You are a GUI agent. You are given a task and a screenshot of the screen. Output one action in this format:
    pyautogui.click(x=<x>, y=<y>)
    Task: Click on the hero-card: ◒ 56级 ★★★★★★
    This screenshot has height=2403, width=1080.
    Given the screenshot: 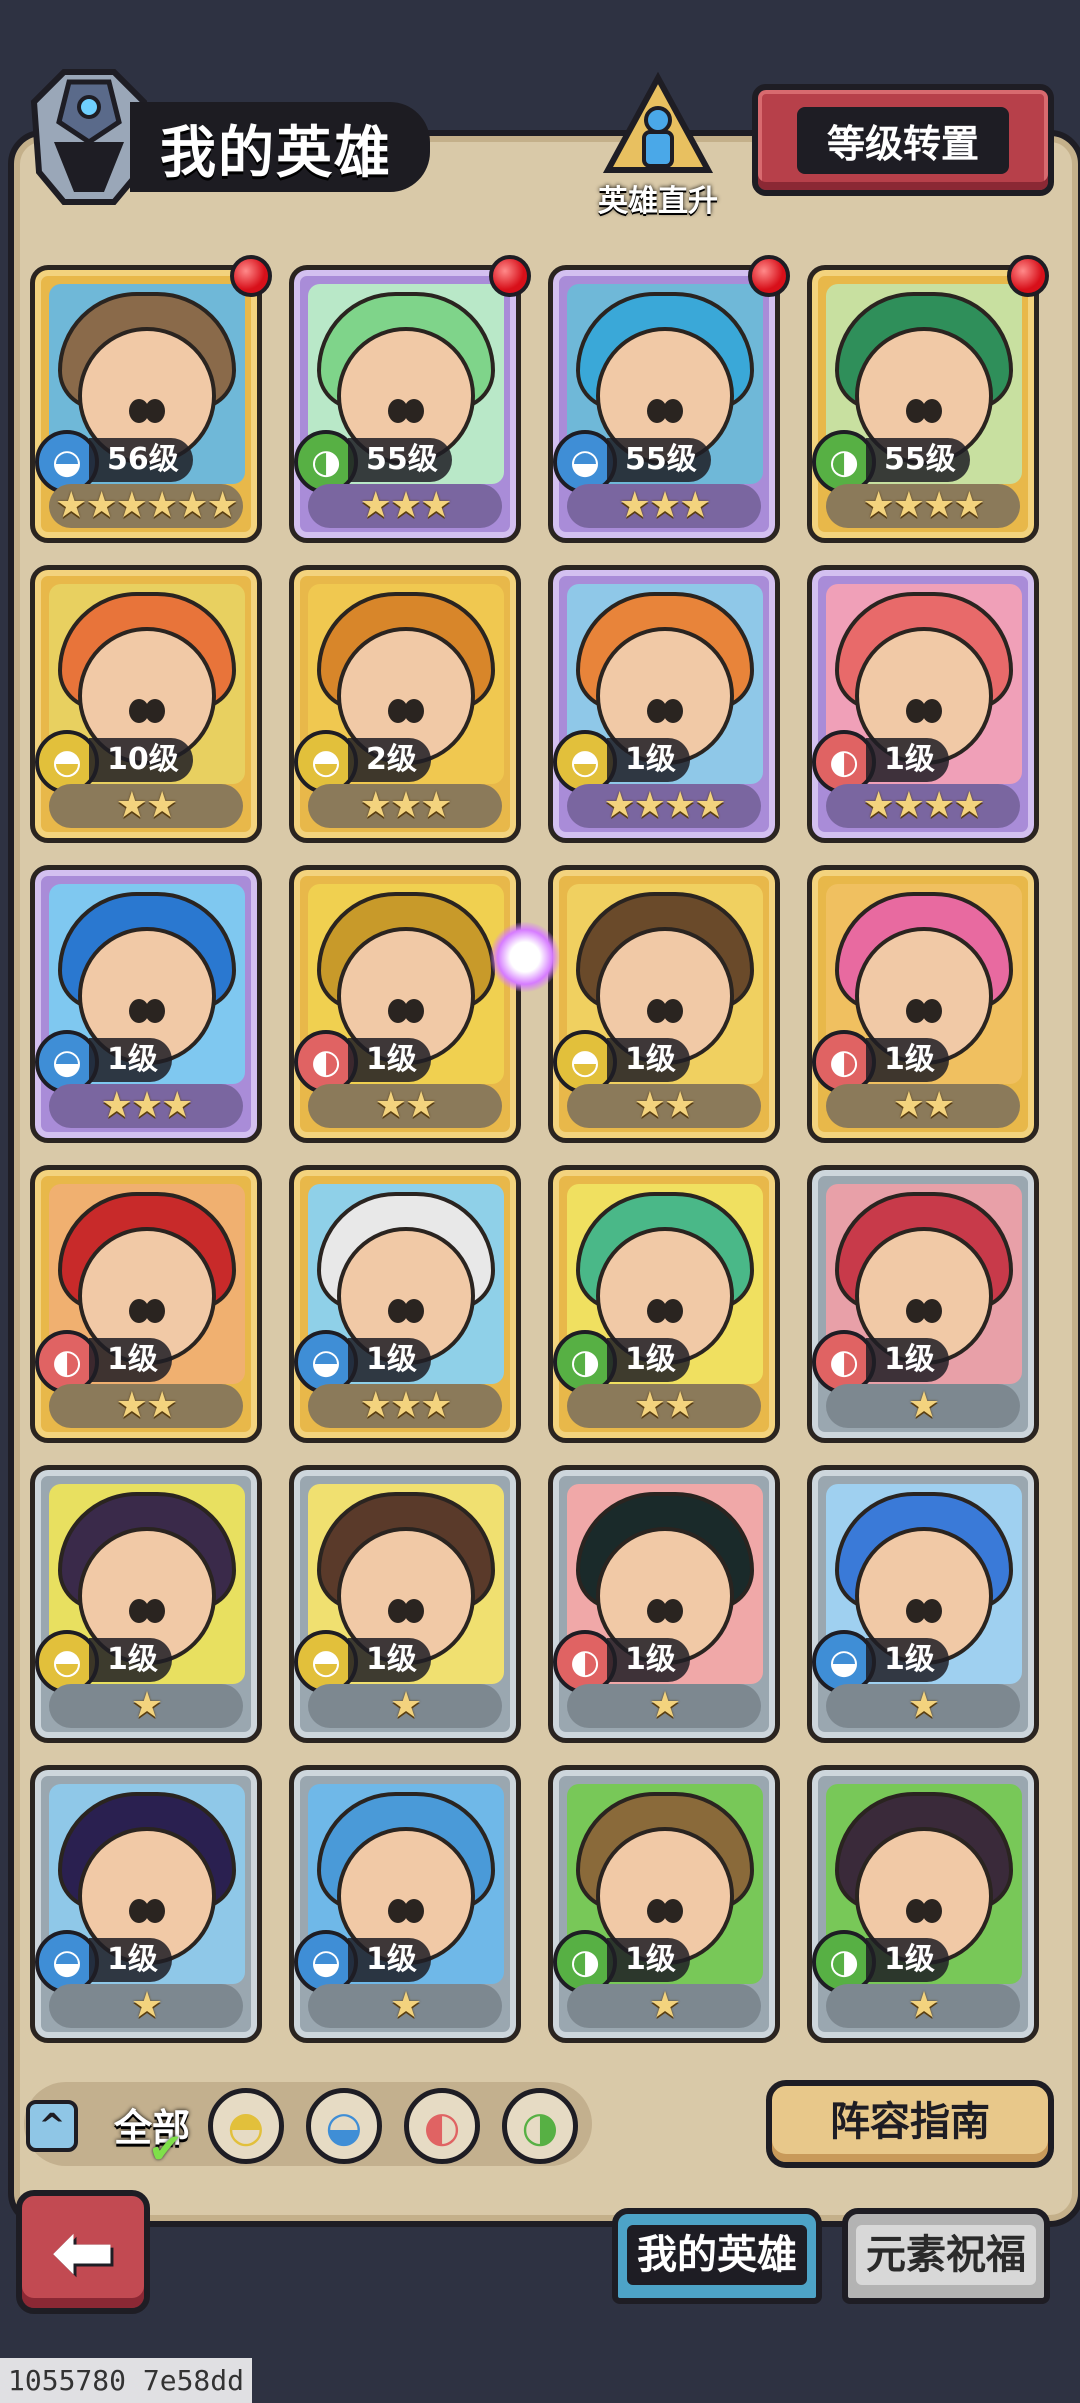 What is the action you would take?
    pyautogui.click(x=146, y=404)
    